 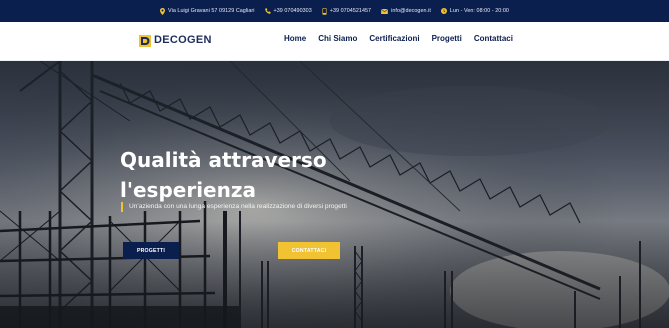 I want to click on nav-item-certificazioni: Certificazioni, so click(x=394, y=38).